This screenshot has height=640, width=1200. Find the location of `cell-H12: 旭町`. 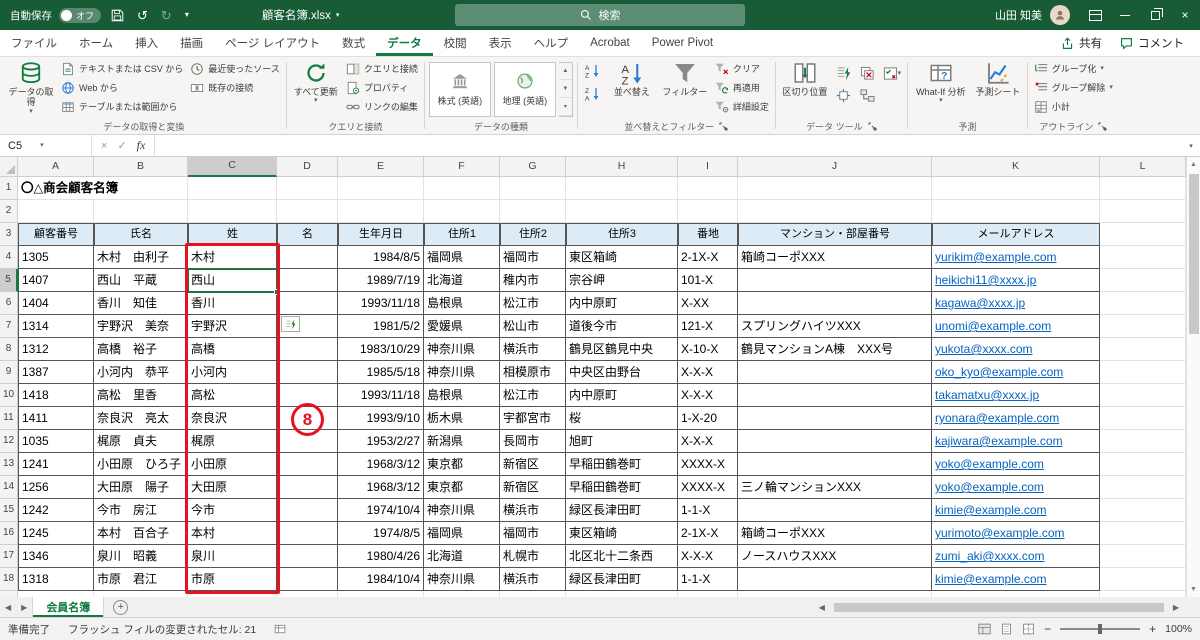

cell-H12: 旭町 is located at coordinates (622, 441).